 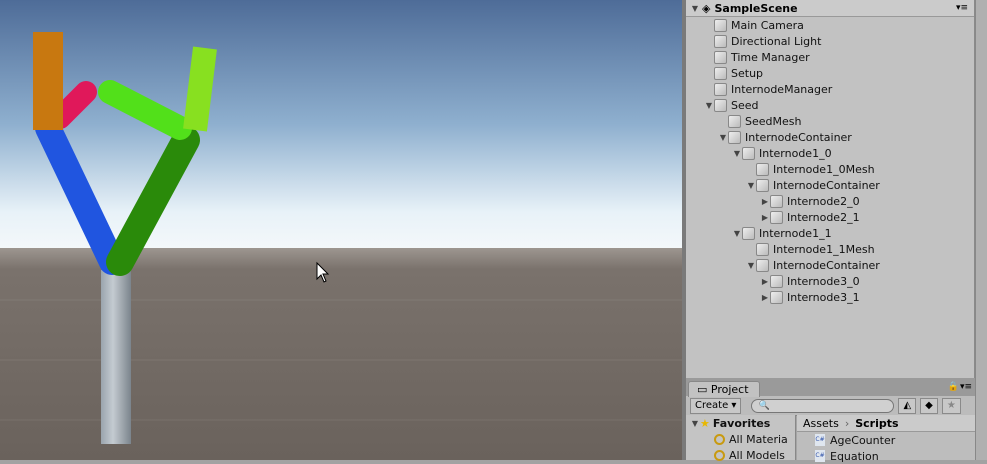 What do you see at coordinates (953, 387) in the screenshot?
I see `lock-icon: 🔒` at bounding box center [953, 387].